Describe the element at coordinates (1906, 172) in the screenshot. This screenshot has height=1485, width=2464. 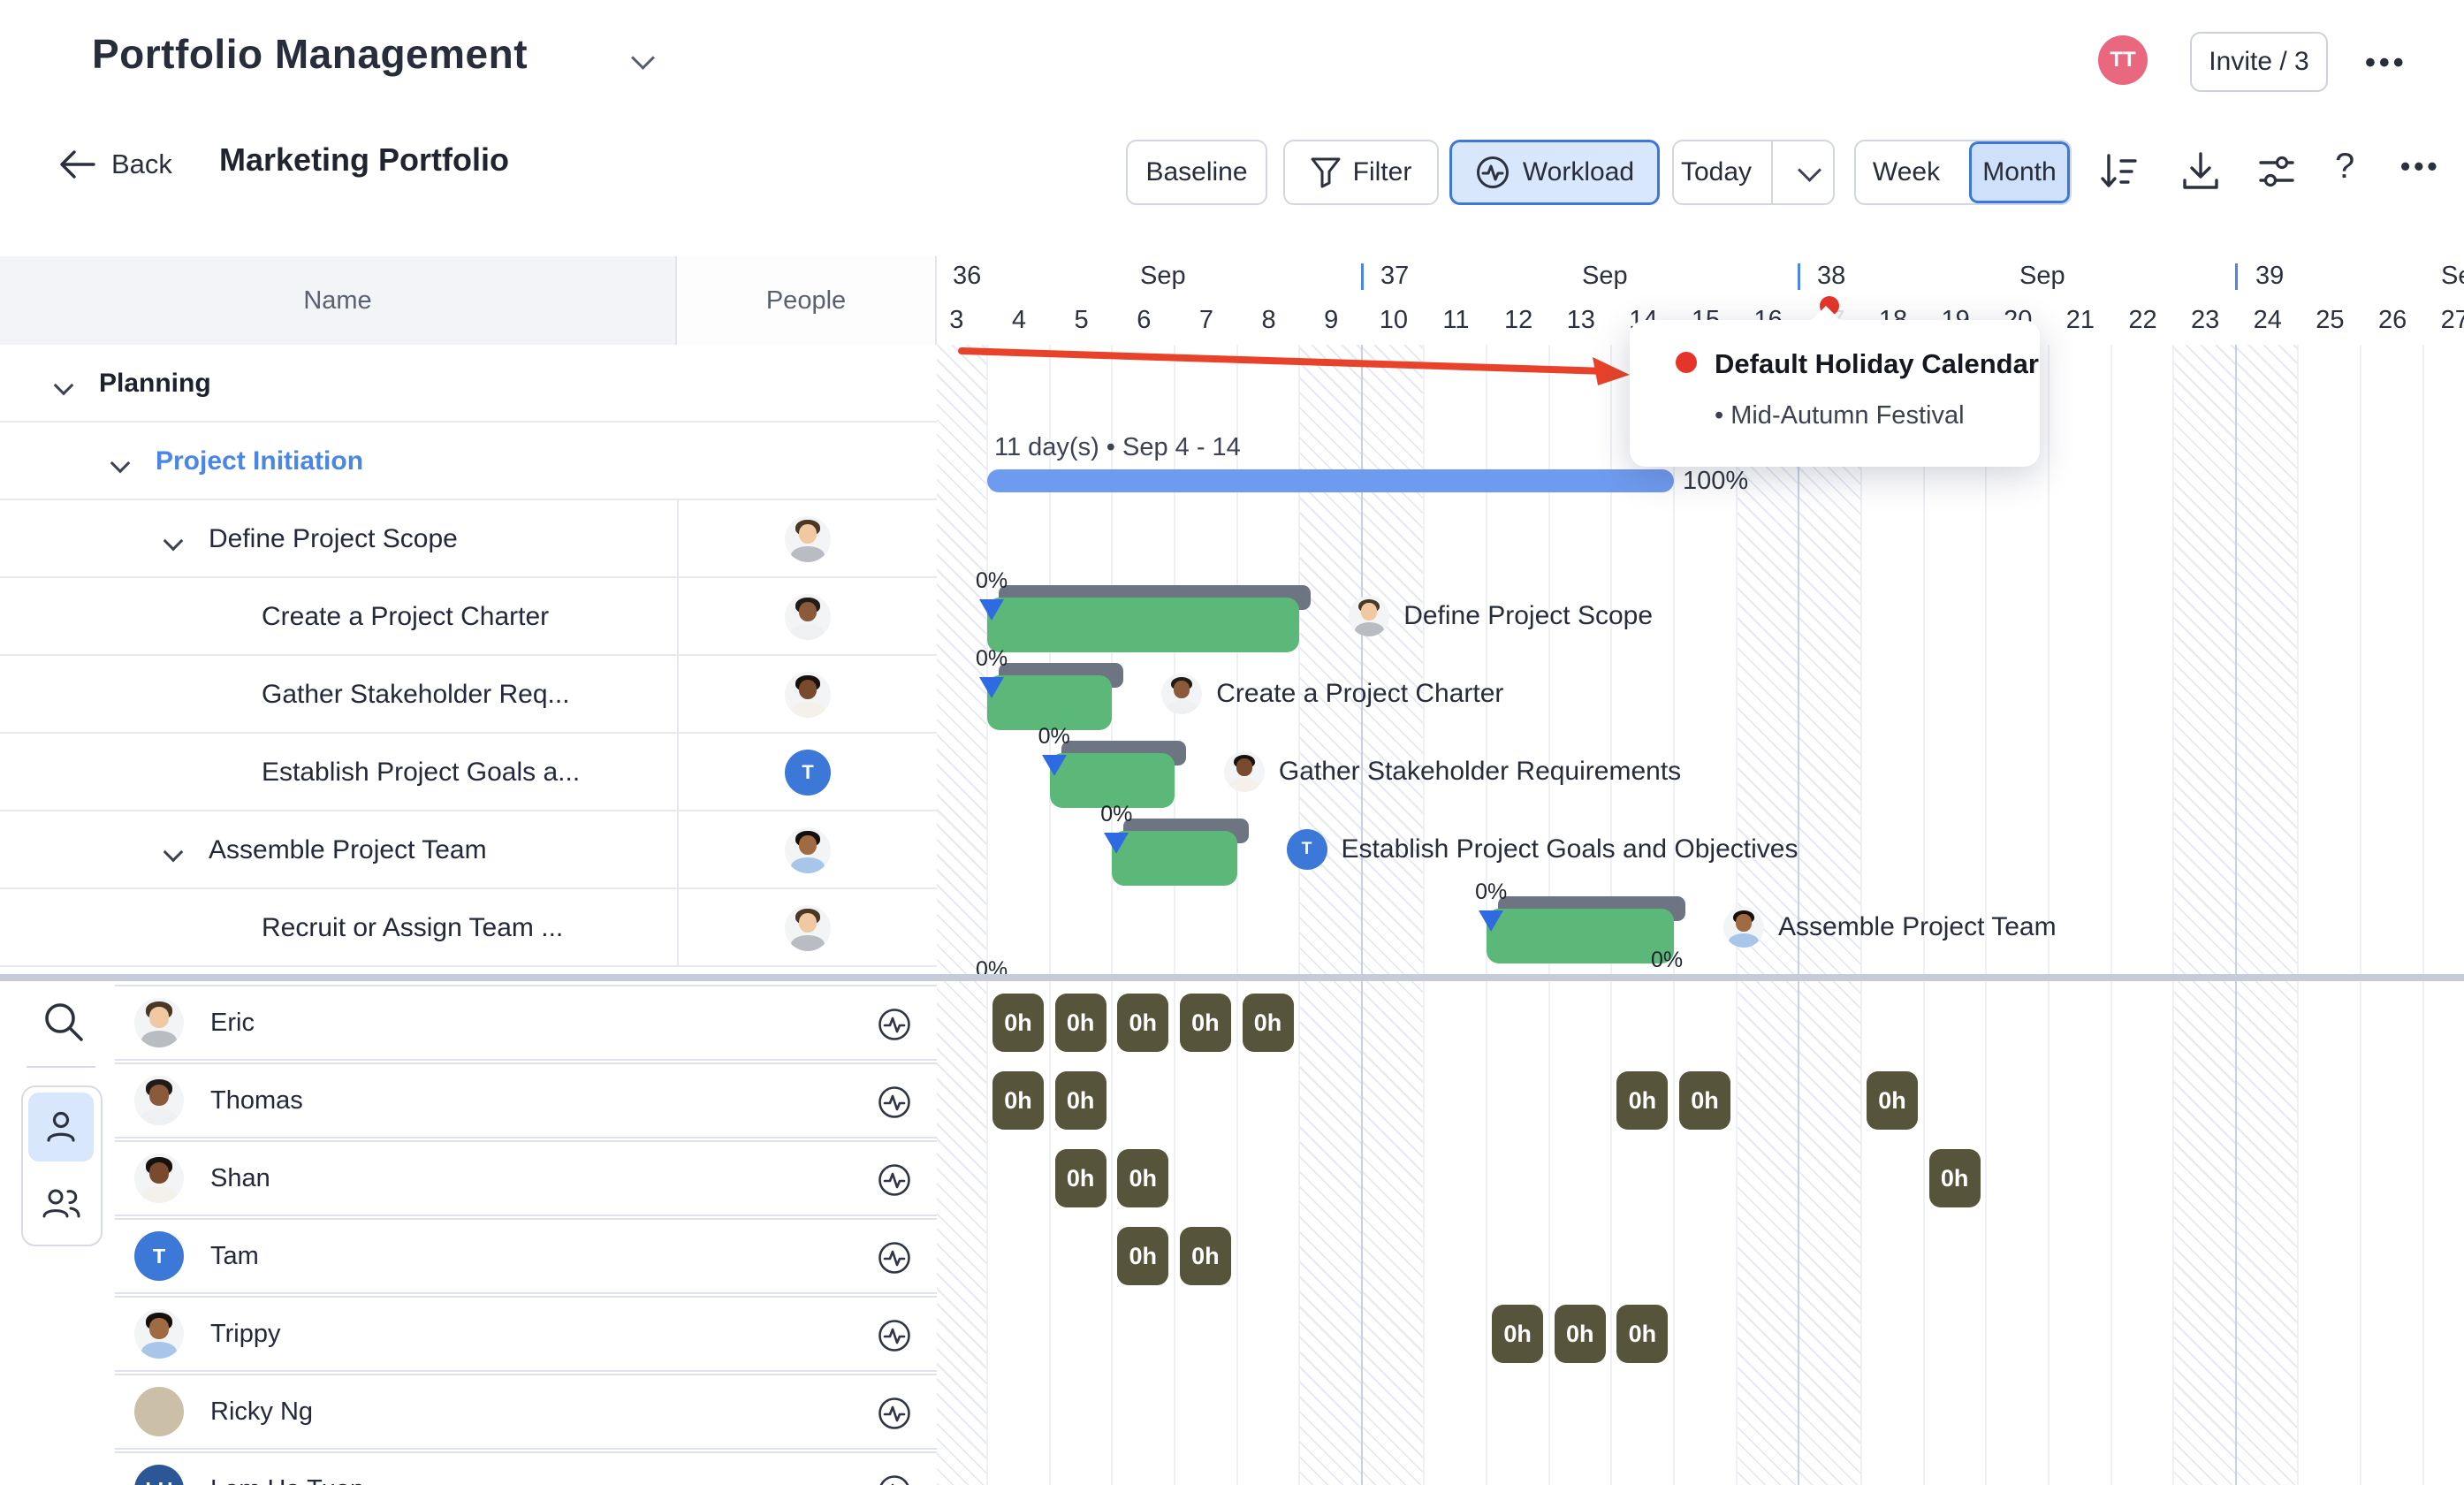
I see `week-toggle: Week` at that location.